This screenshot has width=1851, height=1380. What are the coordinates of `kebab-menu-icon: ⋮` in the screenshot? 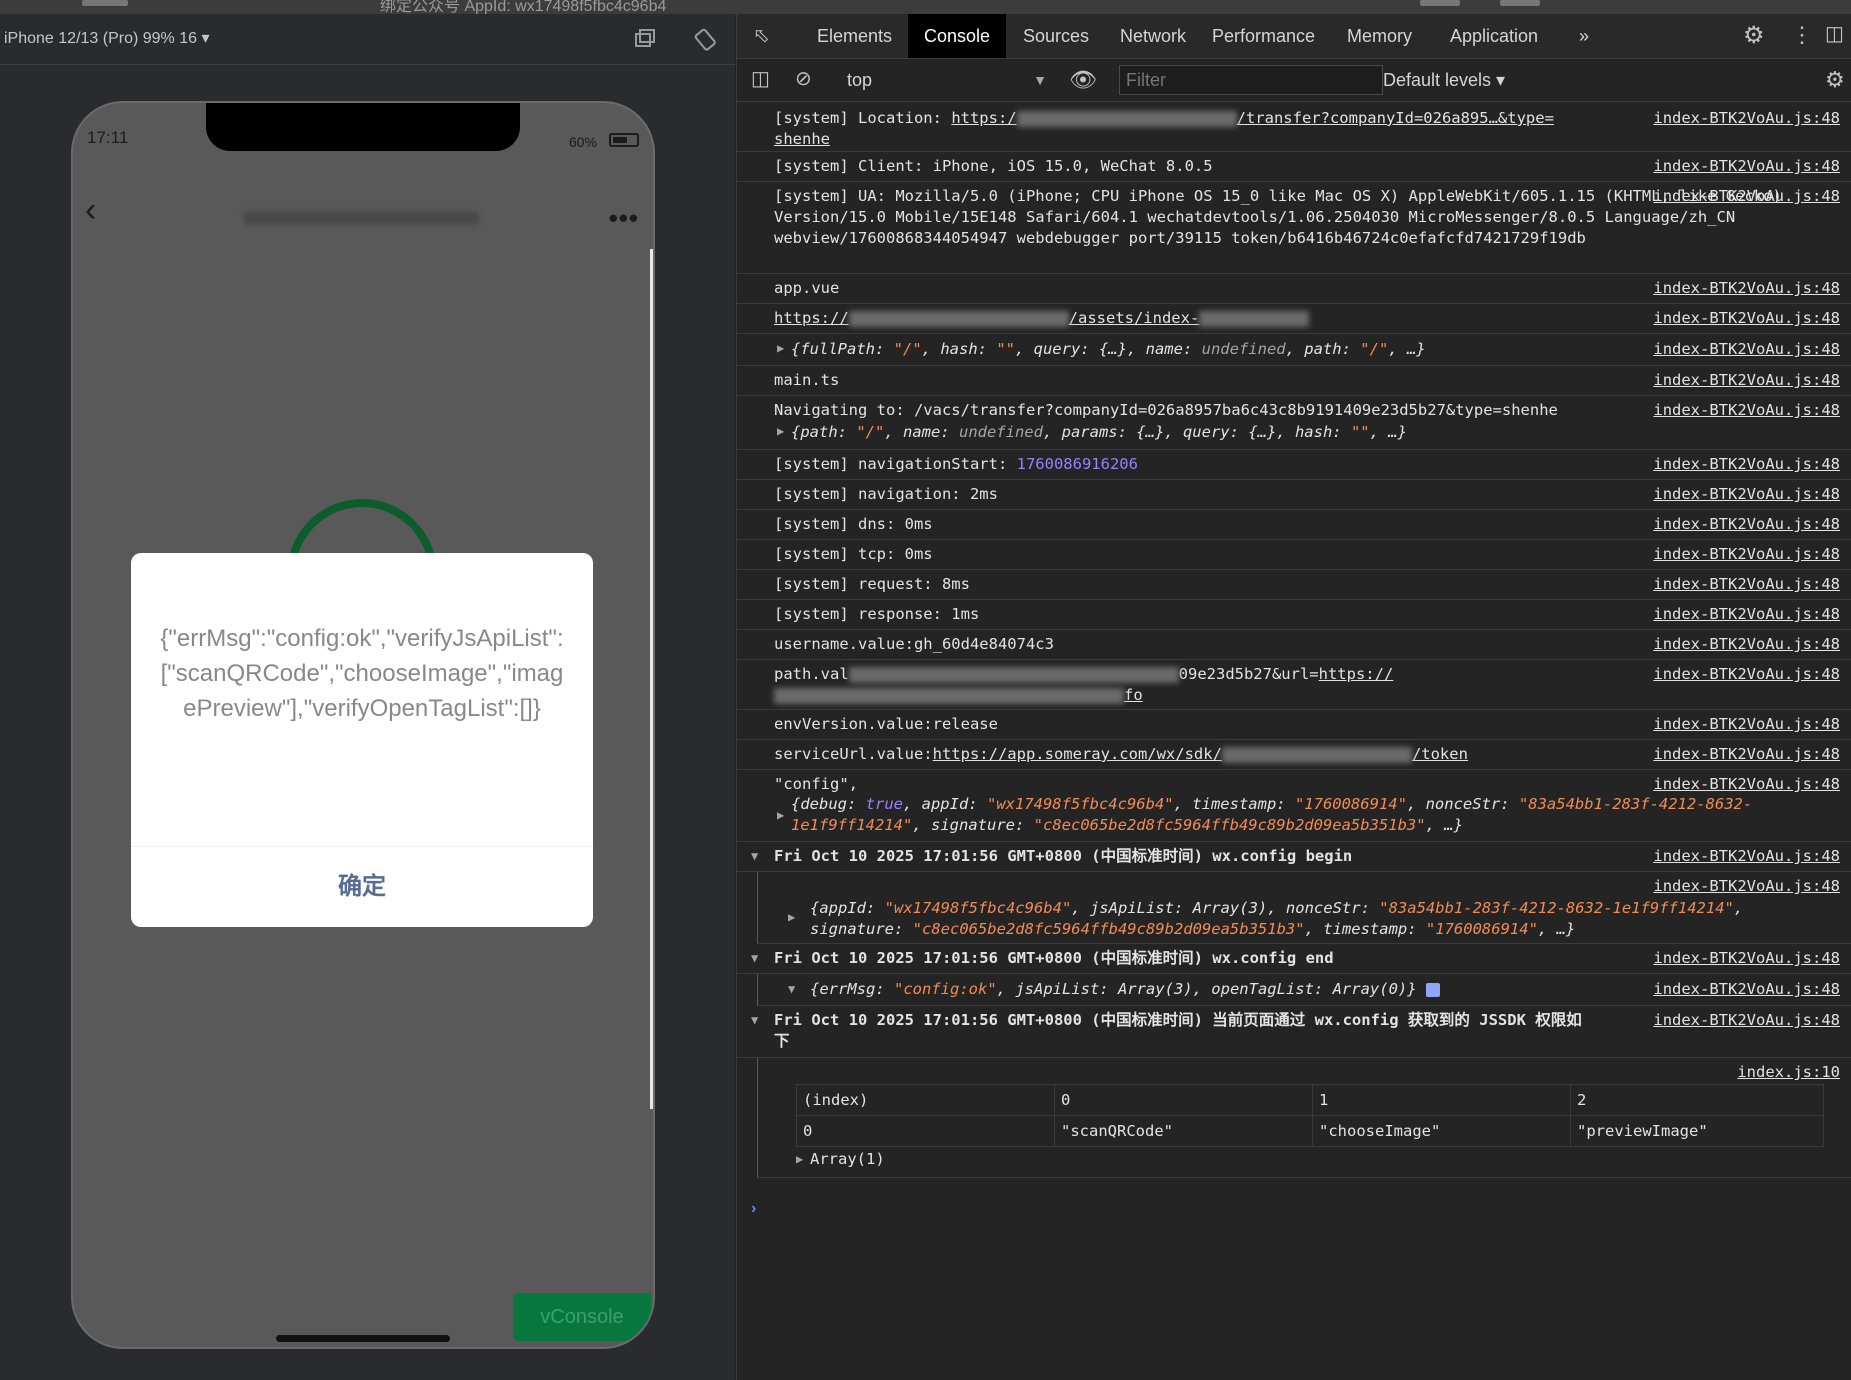 It's located at (1802, 35).